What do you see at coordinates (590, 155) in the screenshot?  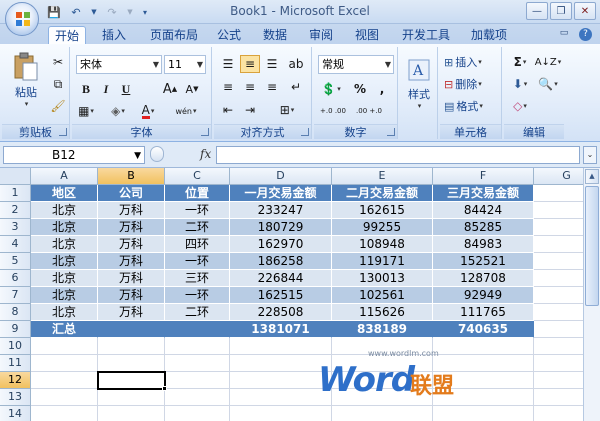 I see `expand-formula-bar-icon: ⌄` at bounding box center [590, 155].